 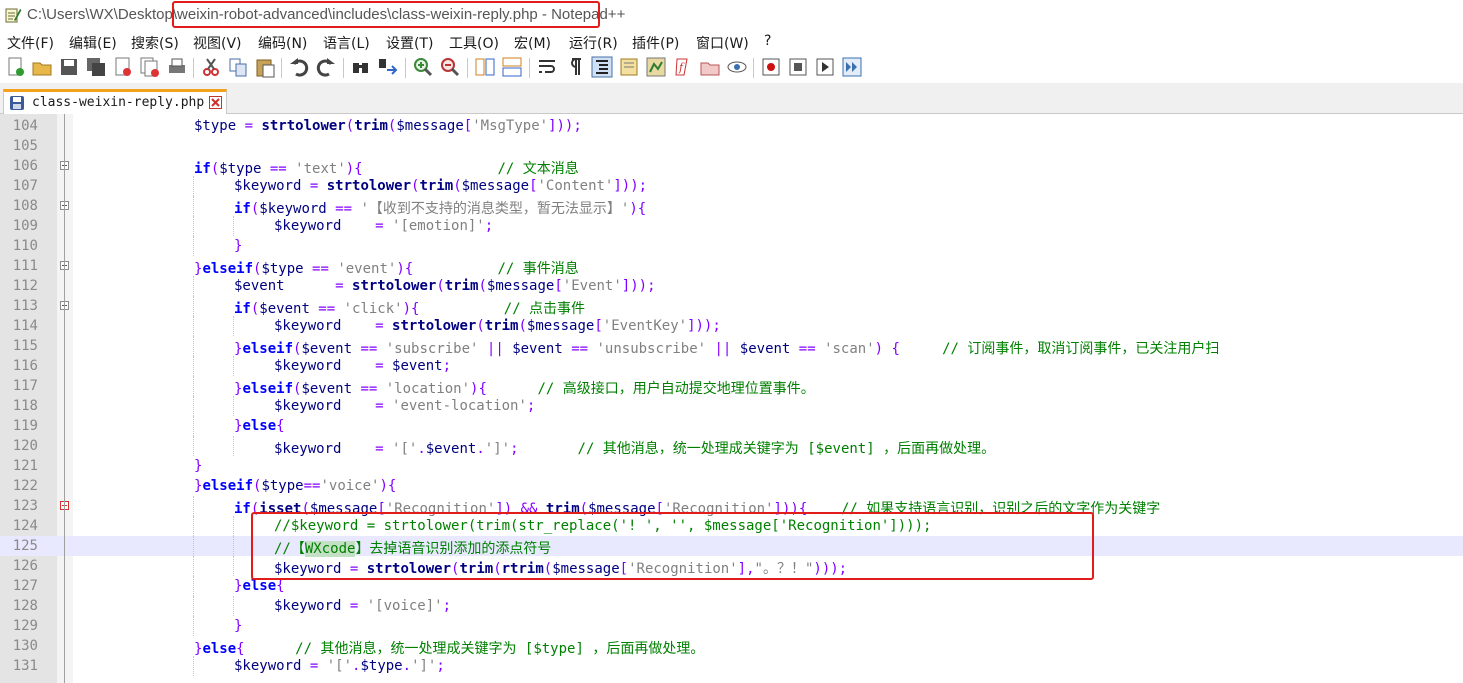 I want to click on copy-icon, so click(x=238, y=67).